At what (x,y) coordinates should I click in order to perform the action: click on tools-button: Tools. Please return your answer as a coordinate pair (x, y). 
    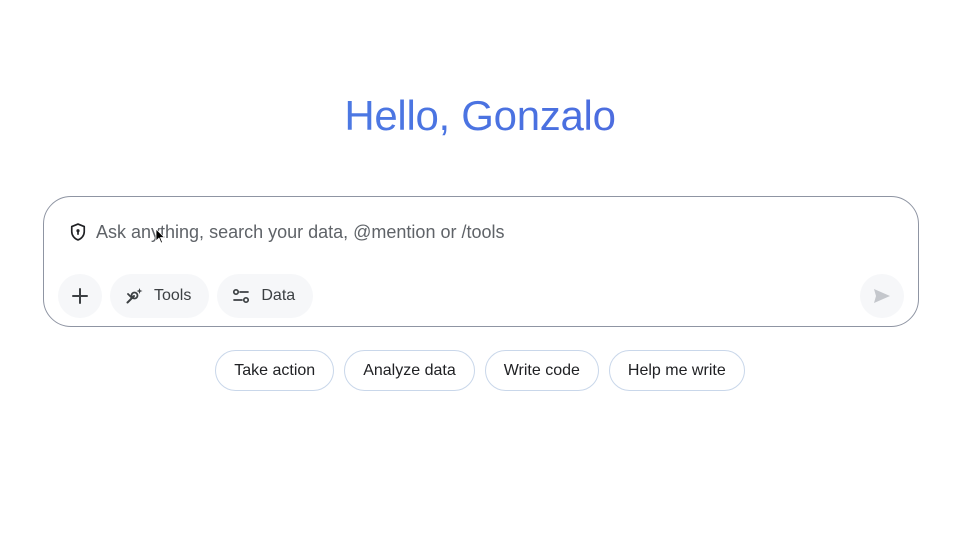
    Looking at the image, I should click on (160, 296).